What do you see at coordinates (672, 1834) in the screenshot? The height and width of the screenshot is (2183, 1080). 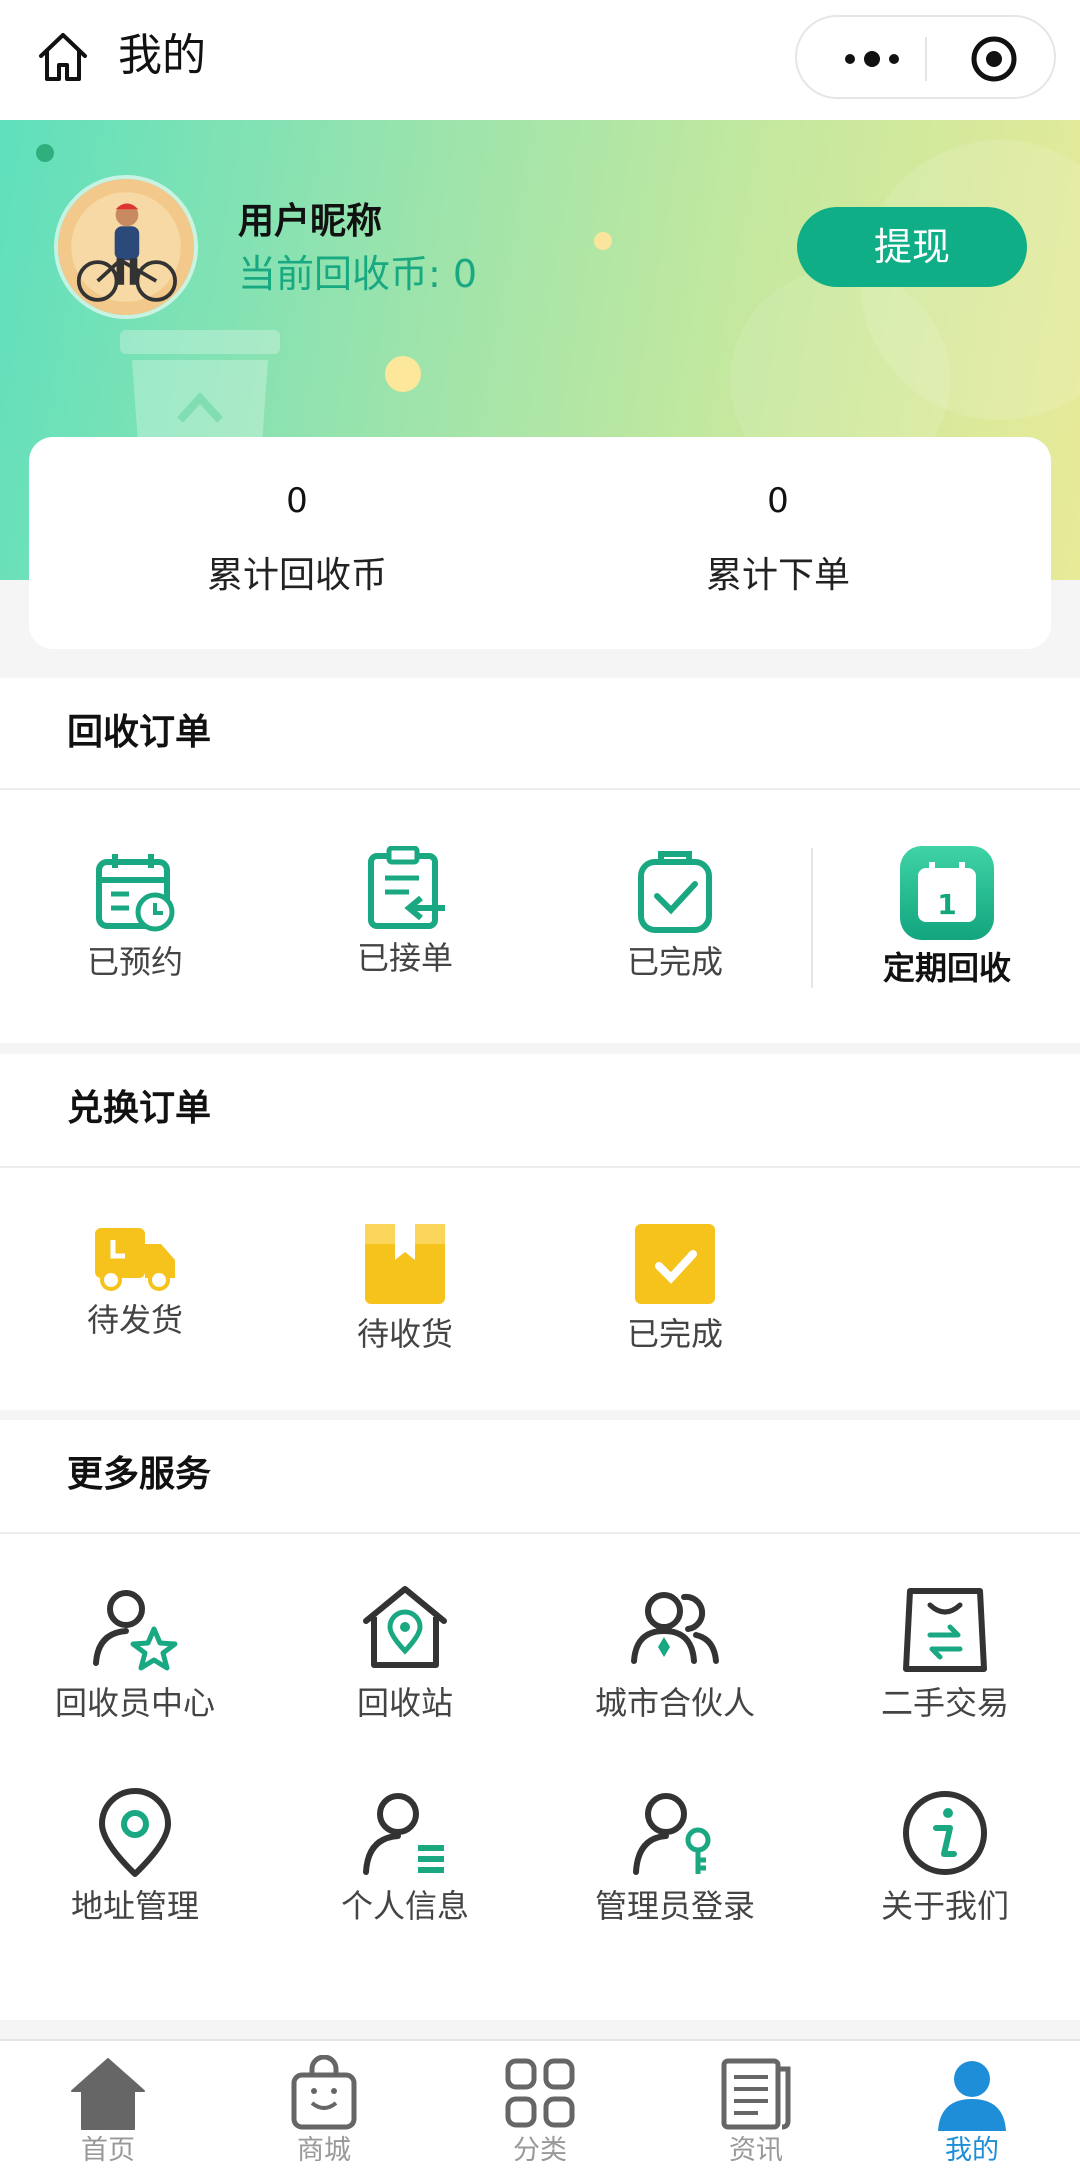 I see `person-key-icon` at bounding box center [672, 1834].